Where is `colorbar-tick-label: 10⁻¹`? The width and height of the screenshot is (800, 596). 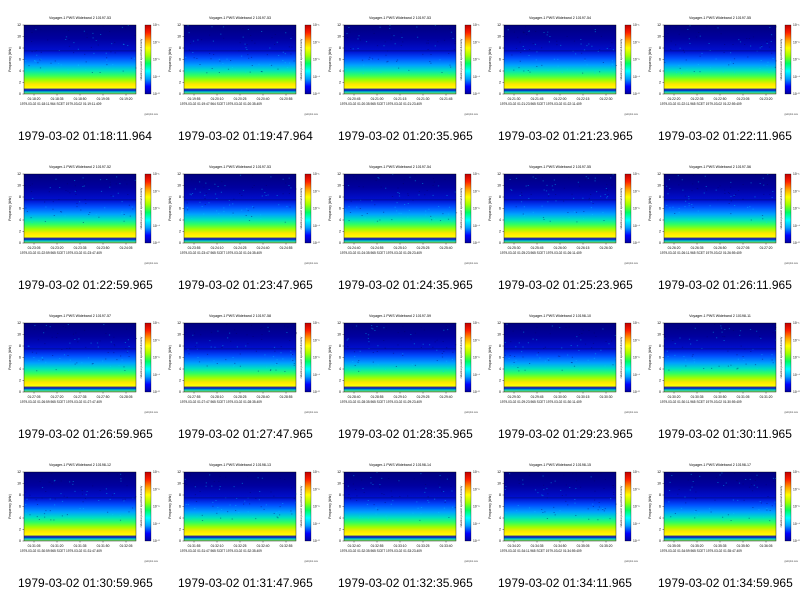 colorbar-tick-label: 10⁻¹ is located at coordinates (636, 323).